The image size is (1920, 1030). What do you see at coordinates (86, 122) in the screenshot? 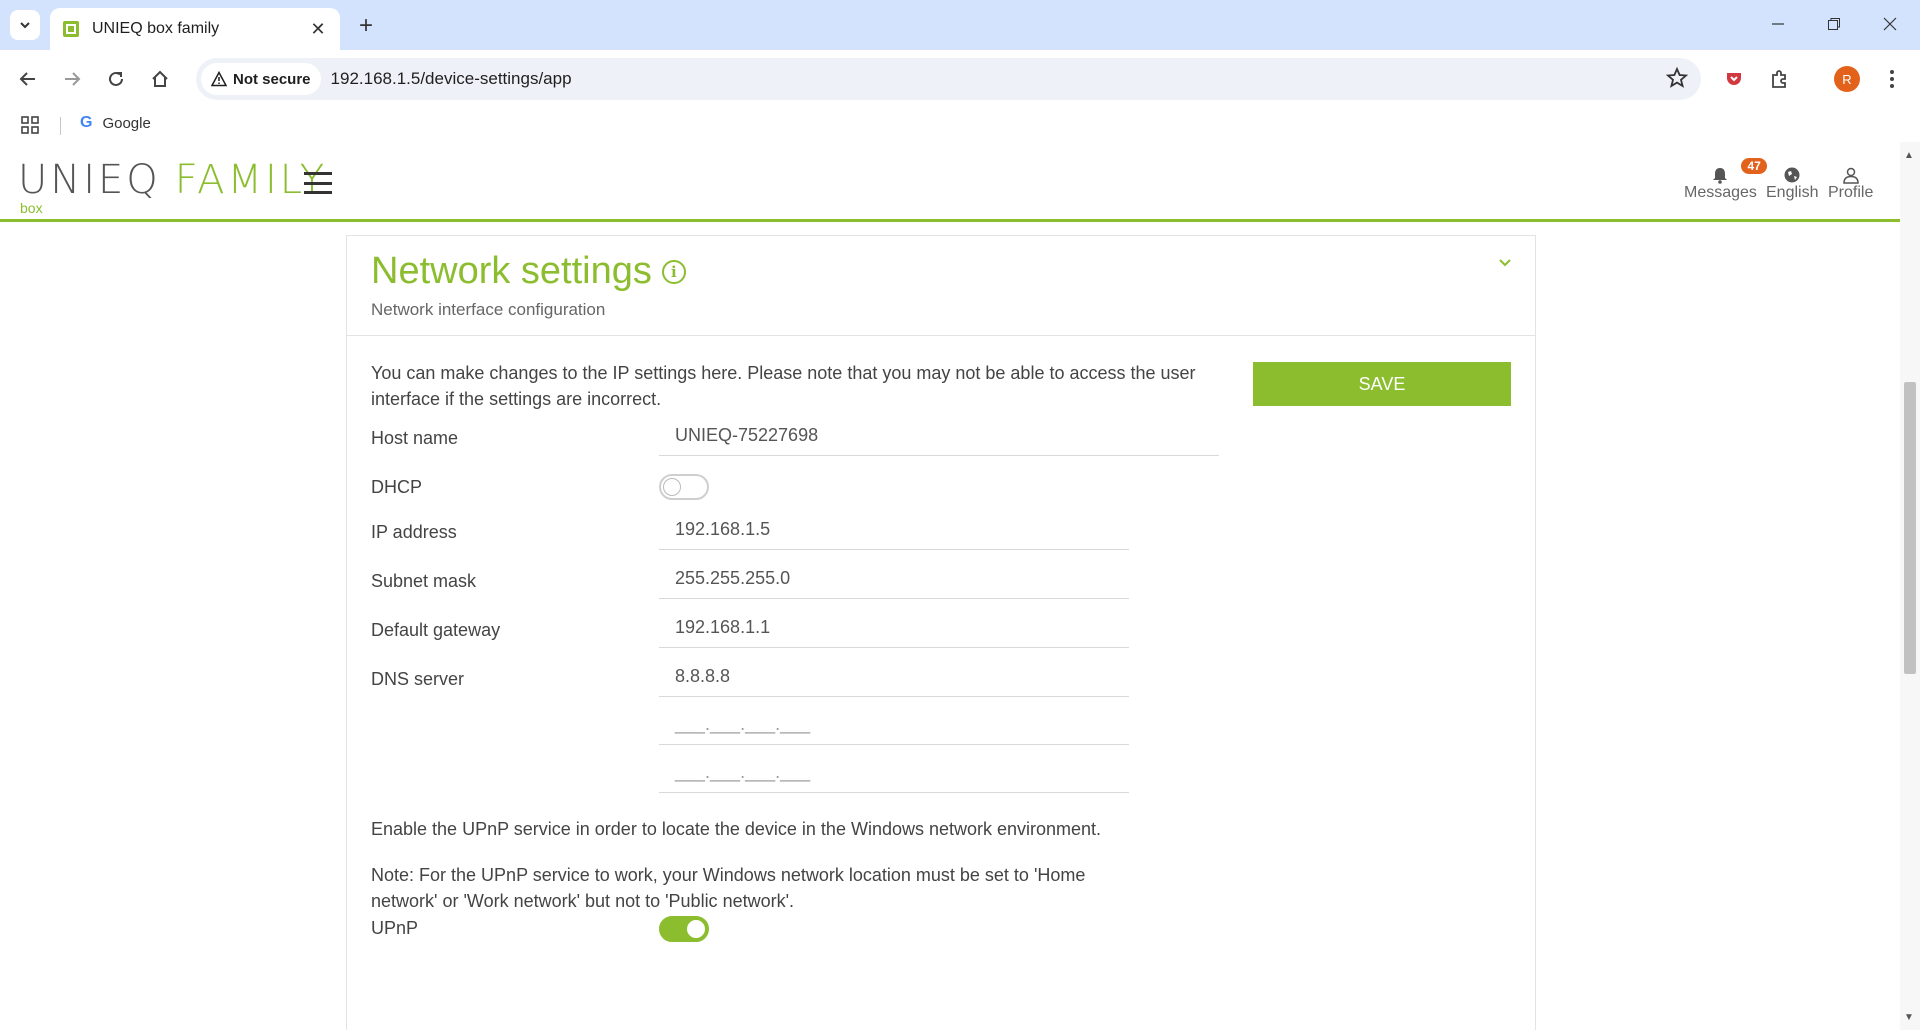
I see `google-icon: G` at bounding box center [86, 122].